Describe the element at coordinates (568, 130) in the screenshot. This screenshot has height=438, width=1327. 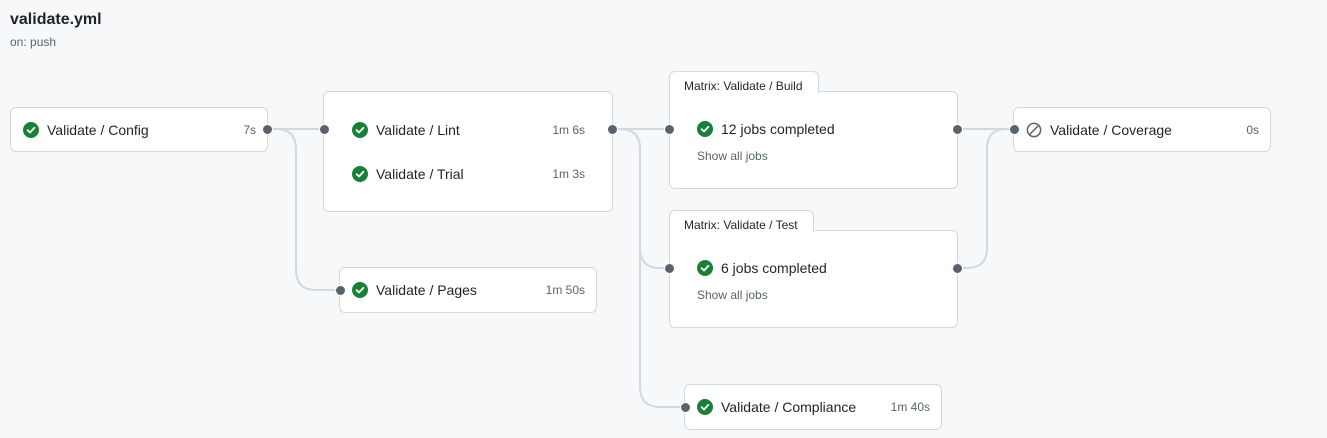
I see `job-duration: 1m 6s` at that location.